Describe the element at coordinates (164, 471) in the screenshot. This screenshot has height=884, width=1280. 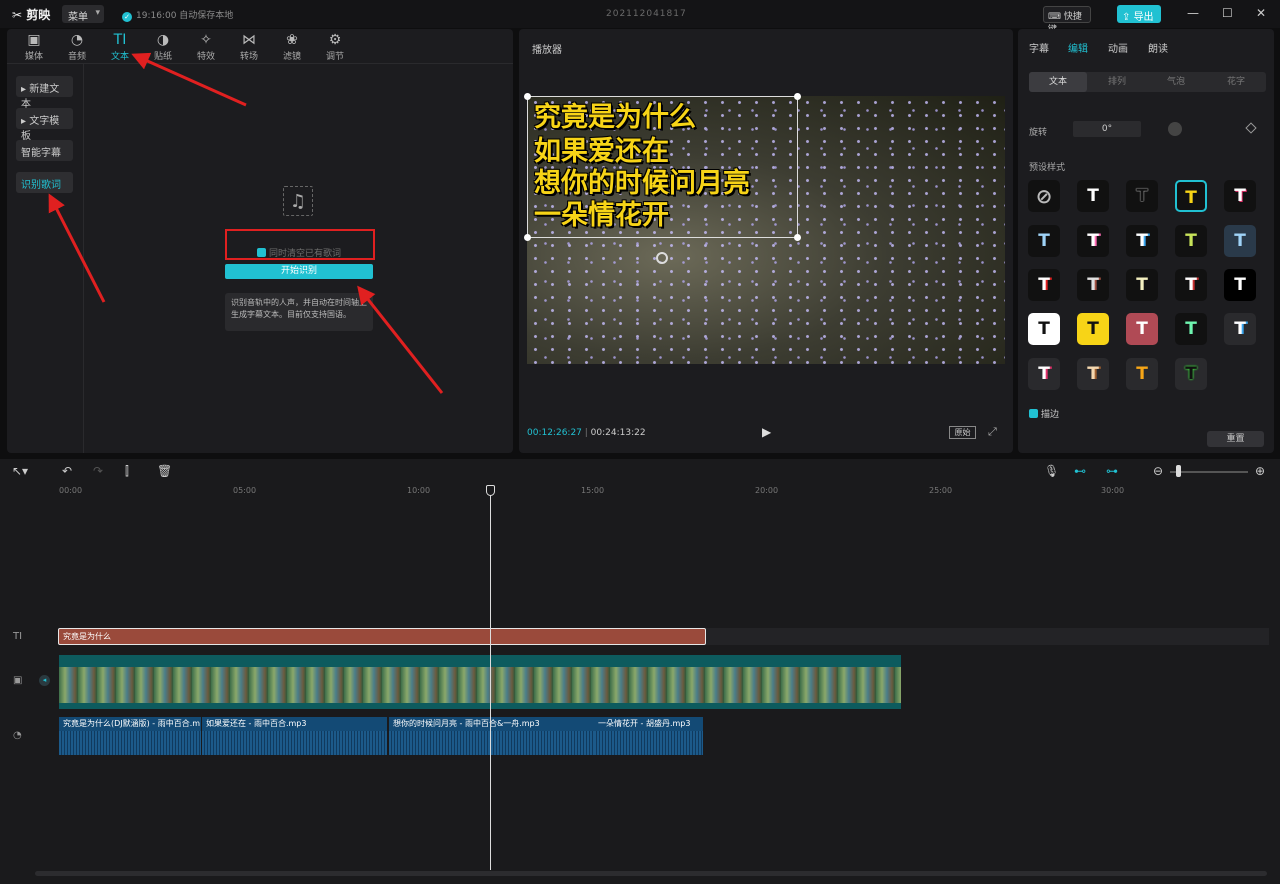
I see `delete-icon: 🗑` at that location.